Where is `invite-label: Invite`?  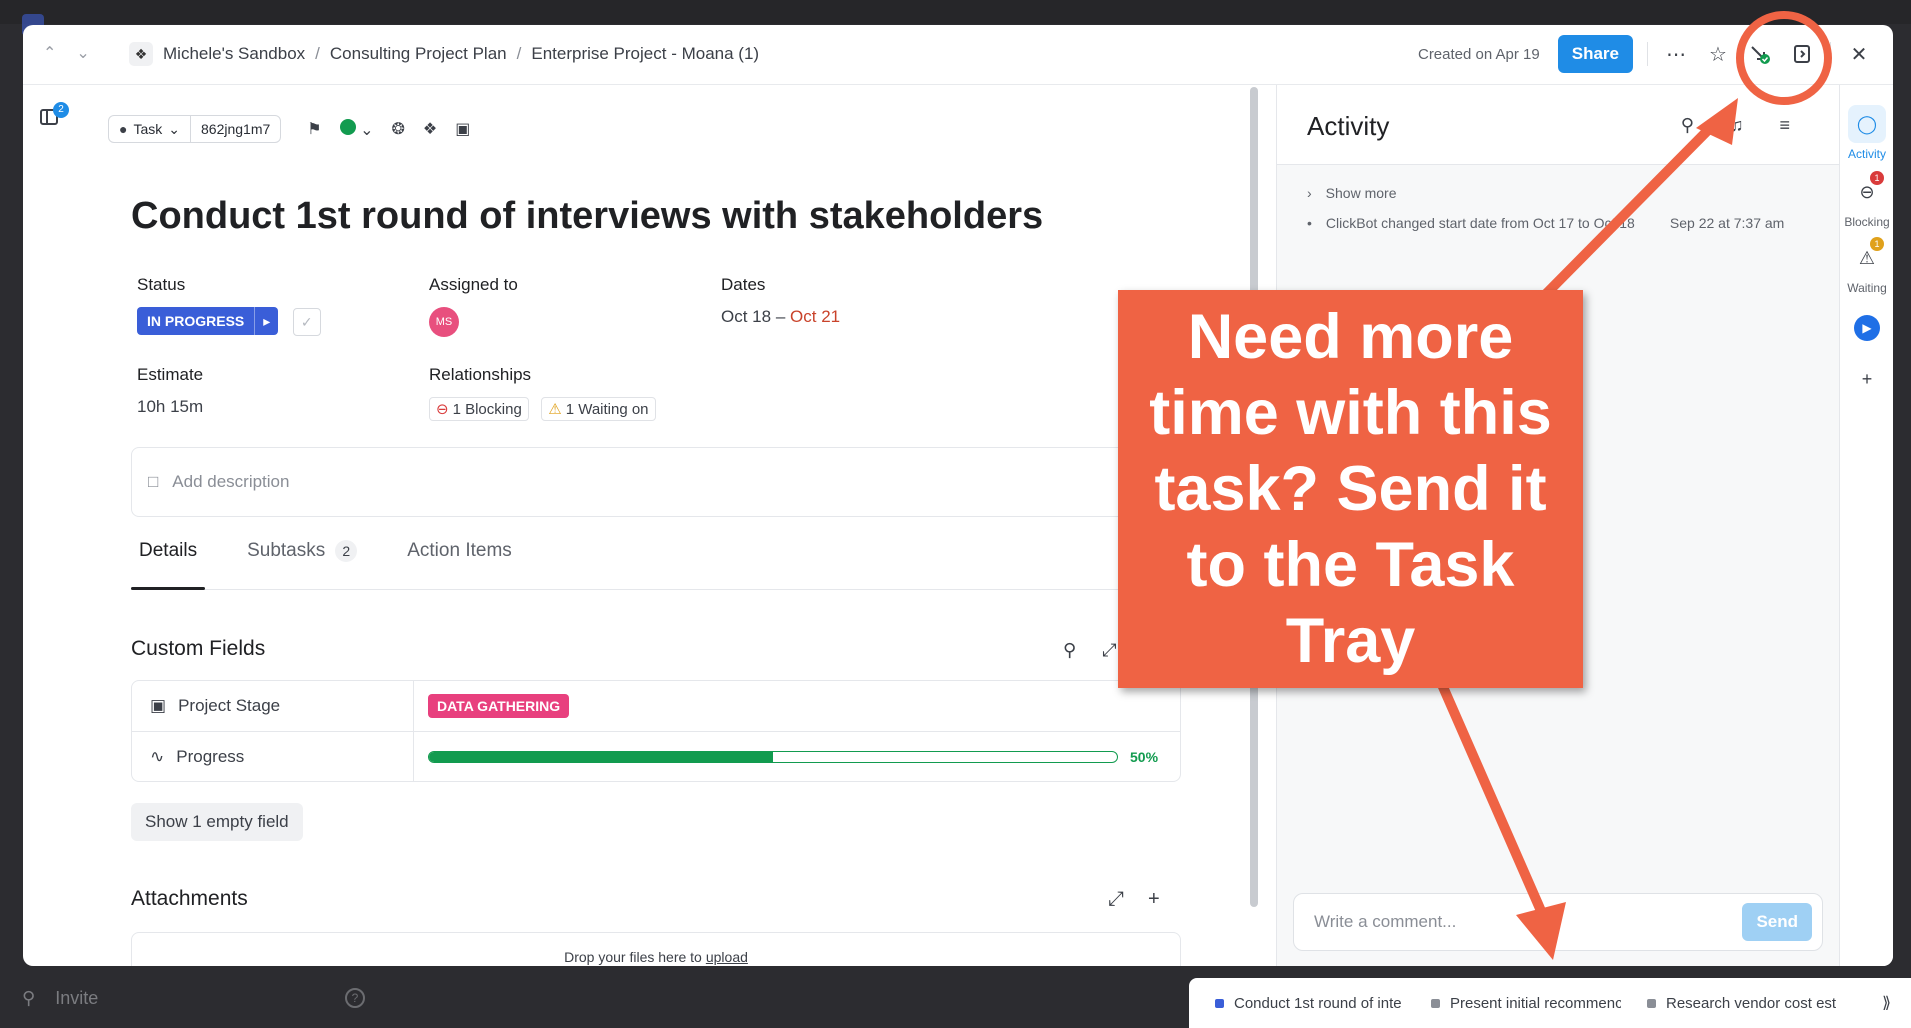
invite-label: Invite is located at coordinates (77, 998).